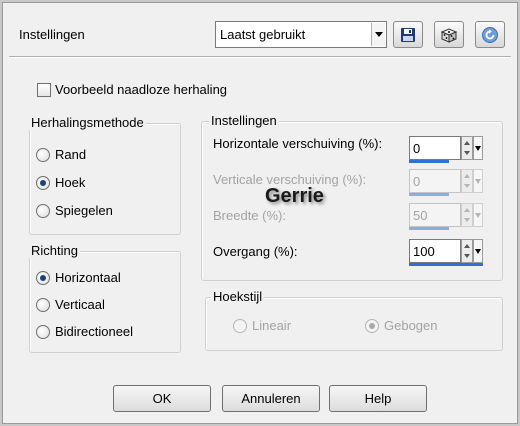 This screenshot has width=520, height=426. What do you see at coordinates (263, 34) in the screenshot?
I see `preset-dropdown-value: Laatst gebruikt` at bounding box center [263, 34].